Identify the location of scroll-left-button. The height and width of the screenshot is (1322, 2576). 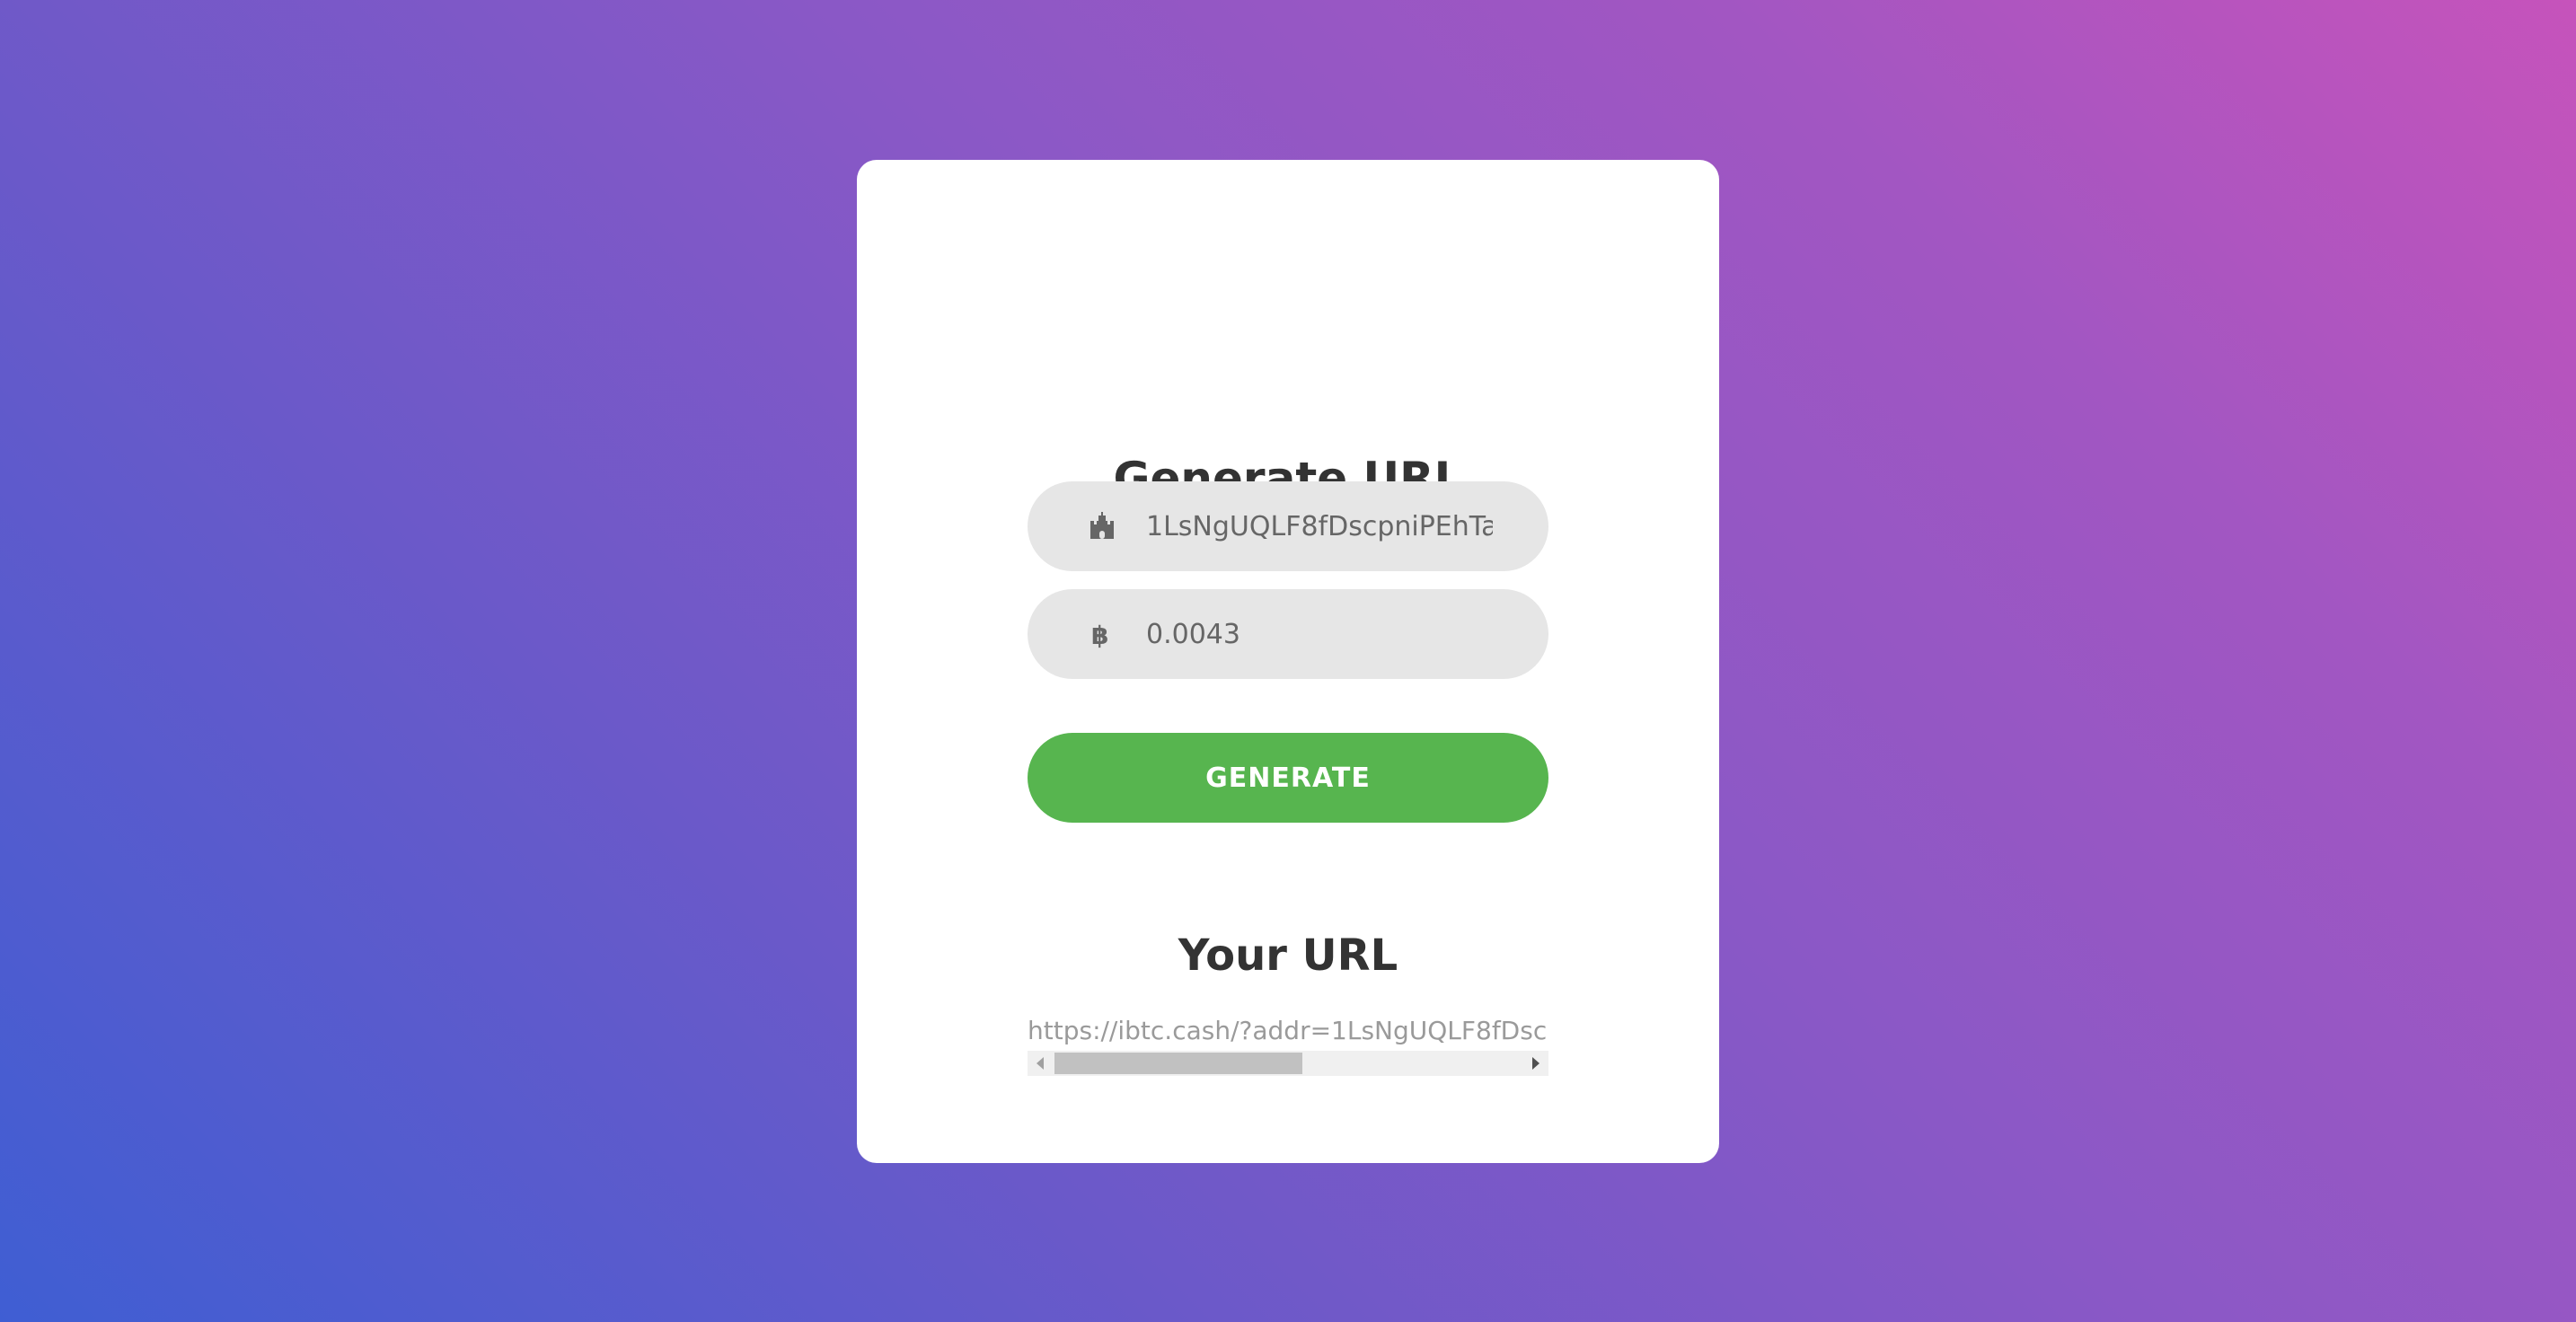
(1040, 1064).